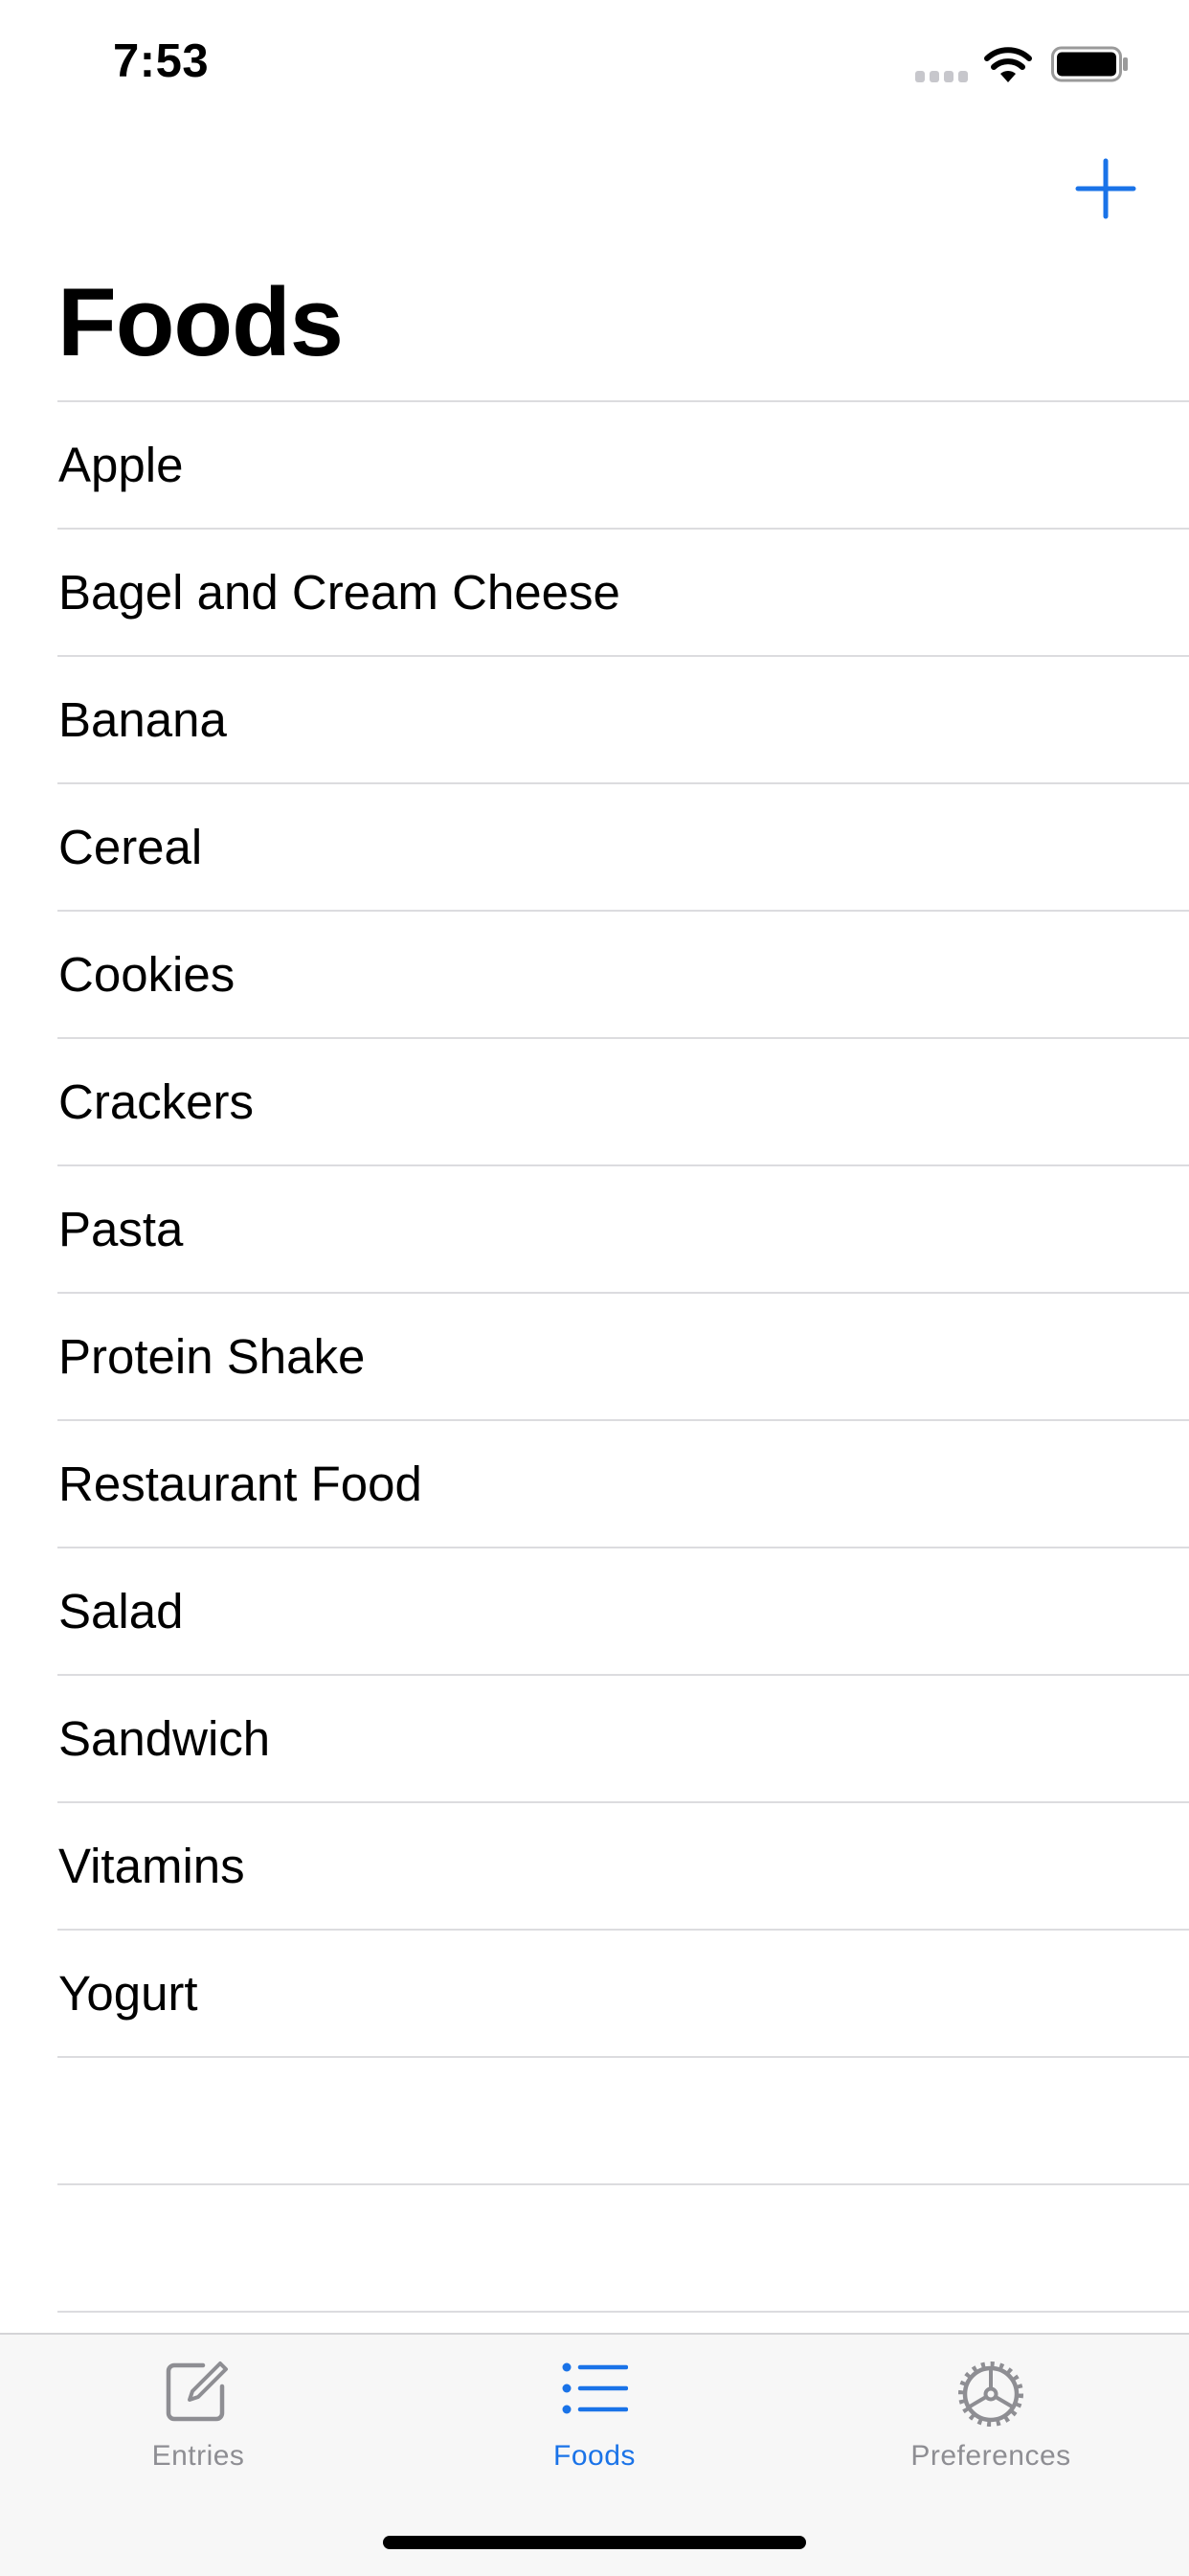  I want to click on tab-entries: Entries, so click(198, 2414).